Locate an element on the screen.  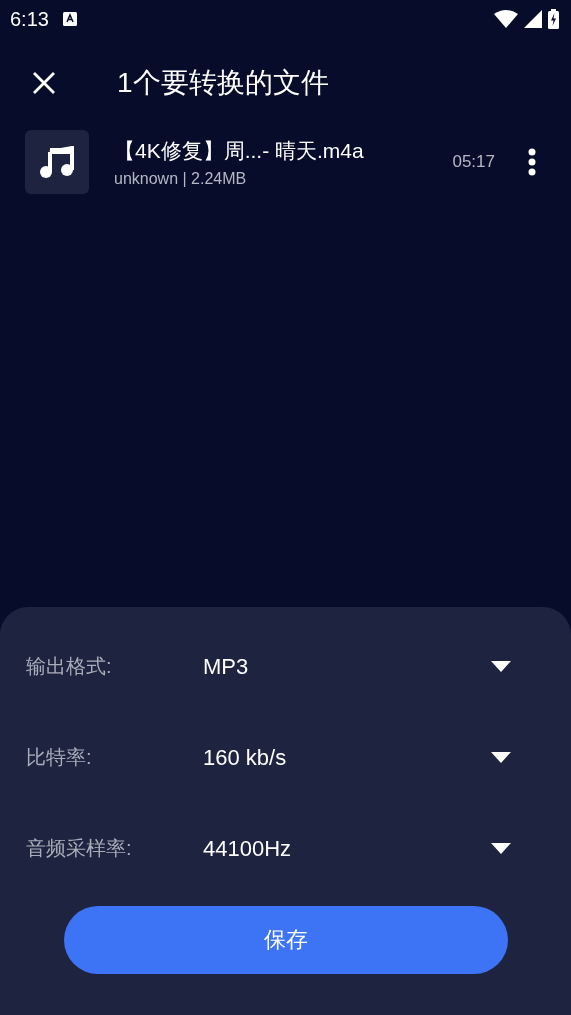
screen-title: 1个要转换的文件 is located at coordinates (223, 83).